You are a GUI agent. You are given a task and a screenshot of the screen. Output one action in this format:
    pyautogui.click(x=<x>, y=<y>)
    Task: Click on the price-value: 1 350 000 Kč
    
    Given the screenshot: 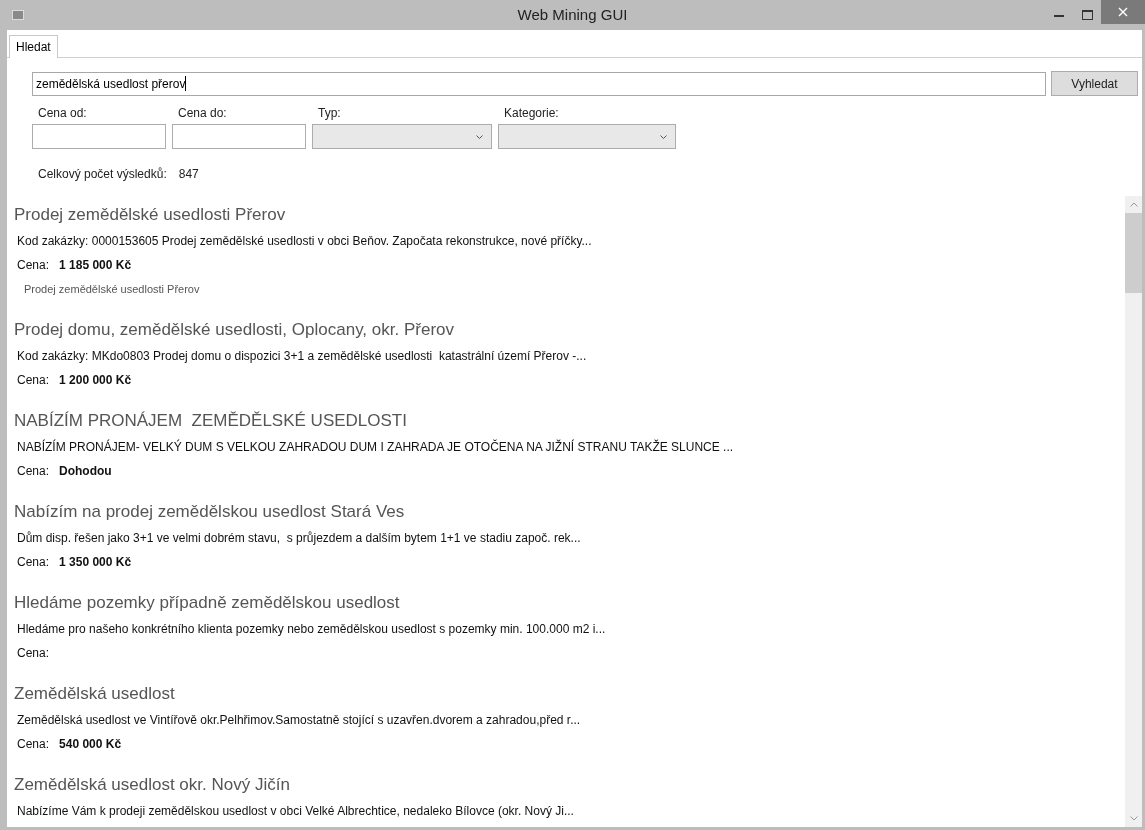 What is the action you would take?
    pyautogui.click(x=95, y=562)
    